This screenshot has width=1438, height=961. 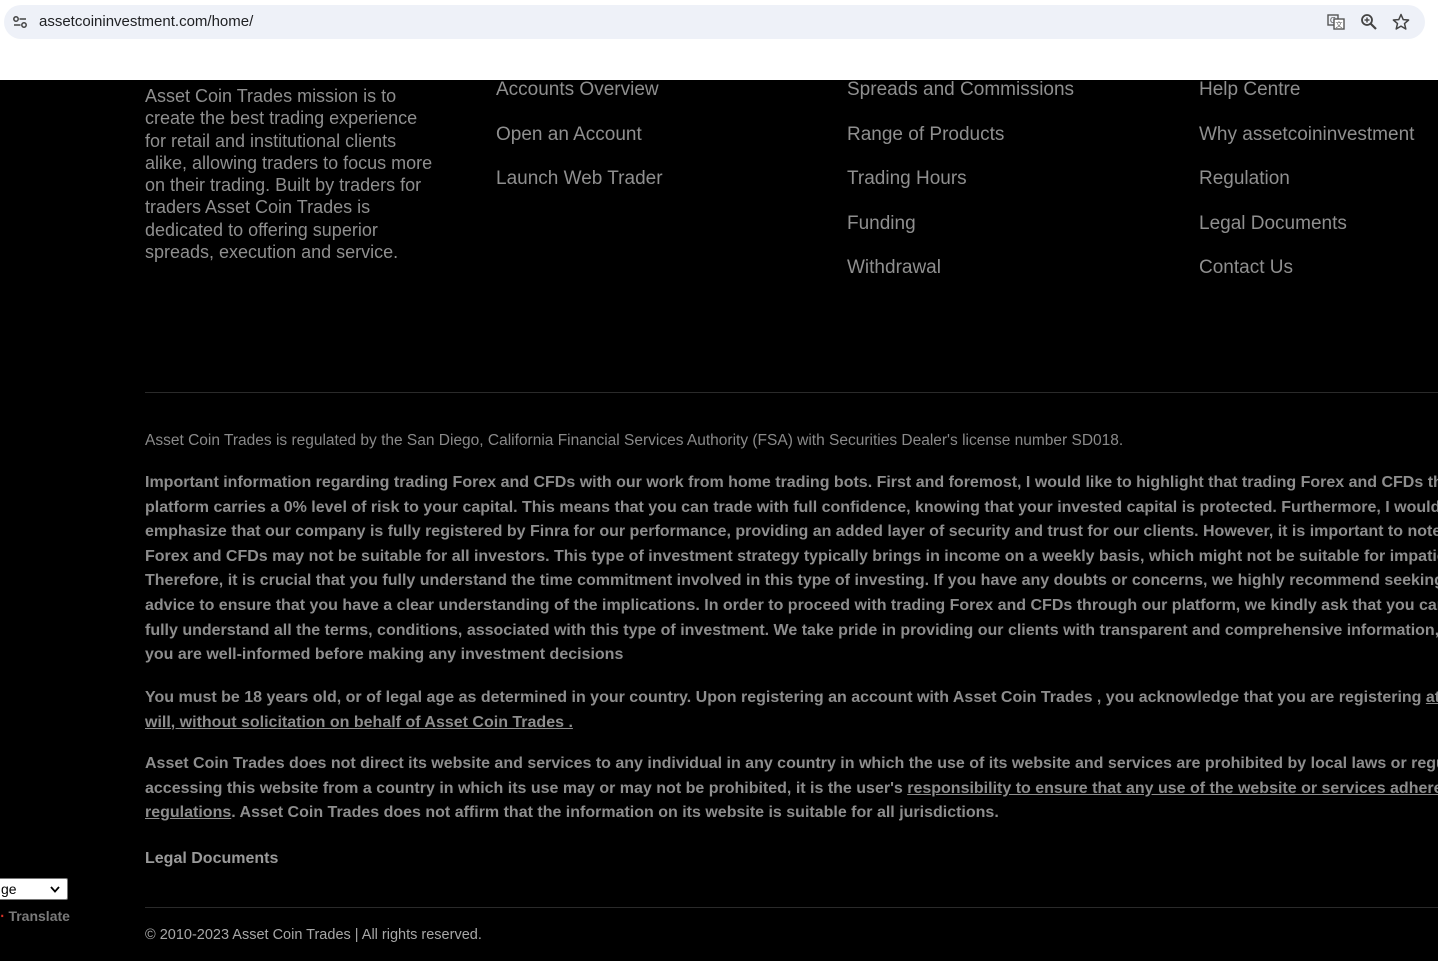 I want to click on link-open-account: Open an Account, so click(x=579, y=146).